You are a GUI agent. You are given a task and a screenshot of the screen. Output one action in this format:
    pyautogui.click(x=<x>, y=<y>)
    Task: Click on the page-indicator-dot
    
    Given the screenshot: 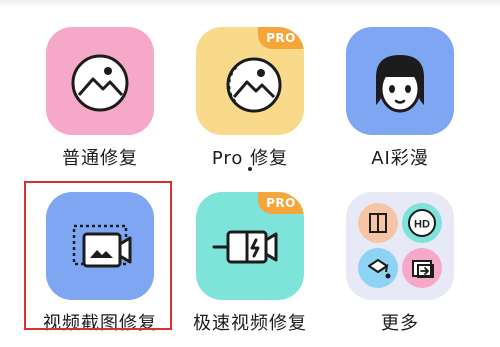 What is the action you would take?
    pyautogui.click(x=250, y=169)
    